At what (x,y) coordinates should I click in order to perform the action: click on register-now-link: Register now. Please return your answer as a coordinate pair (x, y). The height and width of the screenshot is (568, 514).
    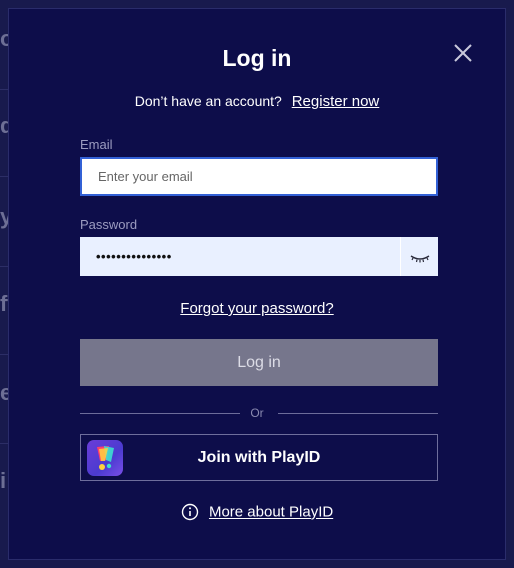
    Looking at the image, I should click on (336, 101).